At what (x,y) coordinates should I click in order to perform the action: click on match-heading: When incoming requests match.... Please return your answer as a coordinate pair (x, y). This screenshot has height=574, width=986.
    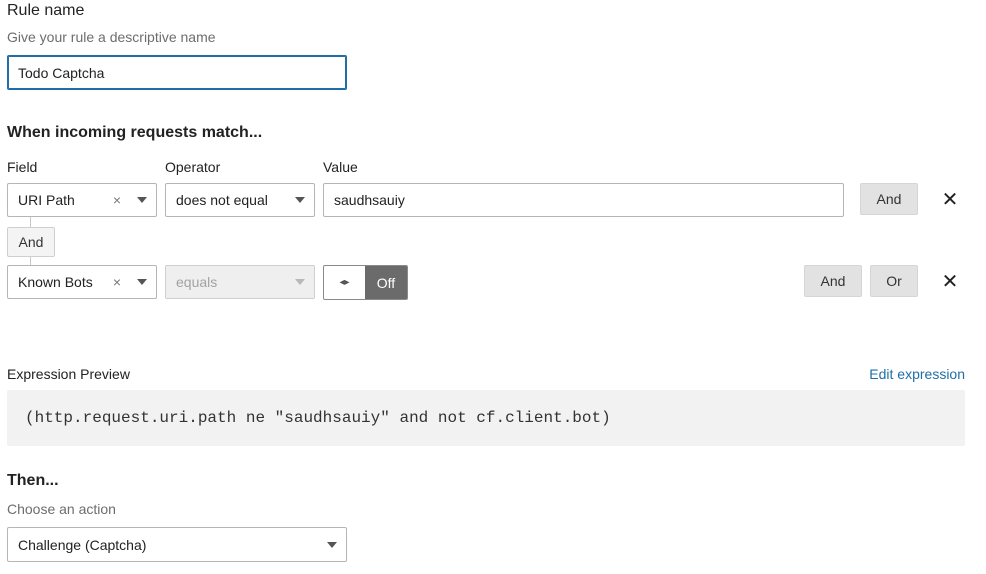
    Looking at the image, I should click on (135, 132).